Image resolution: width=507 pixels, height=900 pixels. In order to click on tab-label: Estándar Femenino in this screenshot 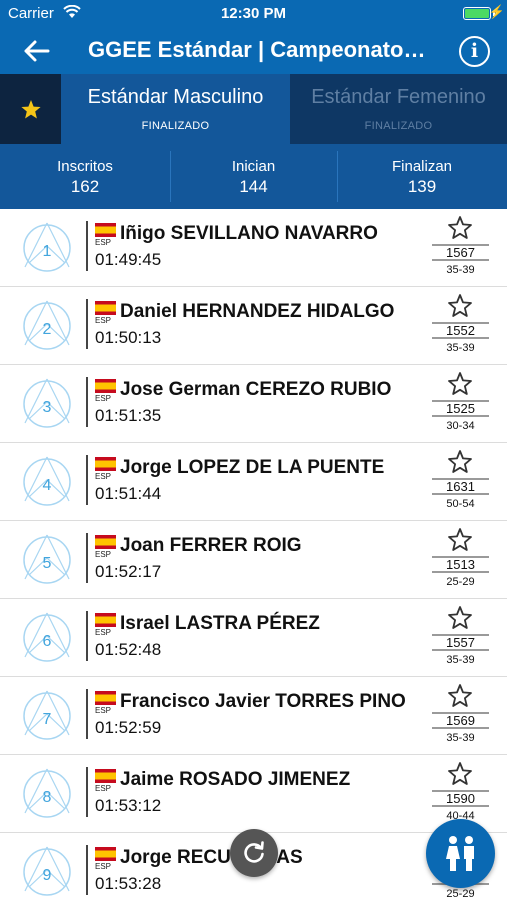, I will do `click(398, 97)`.